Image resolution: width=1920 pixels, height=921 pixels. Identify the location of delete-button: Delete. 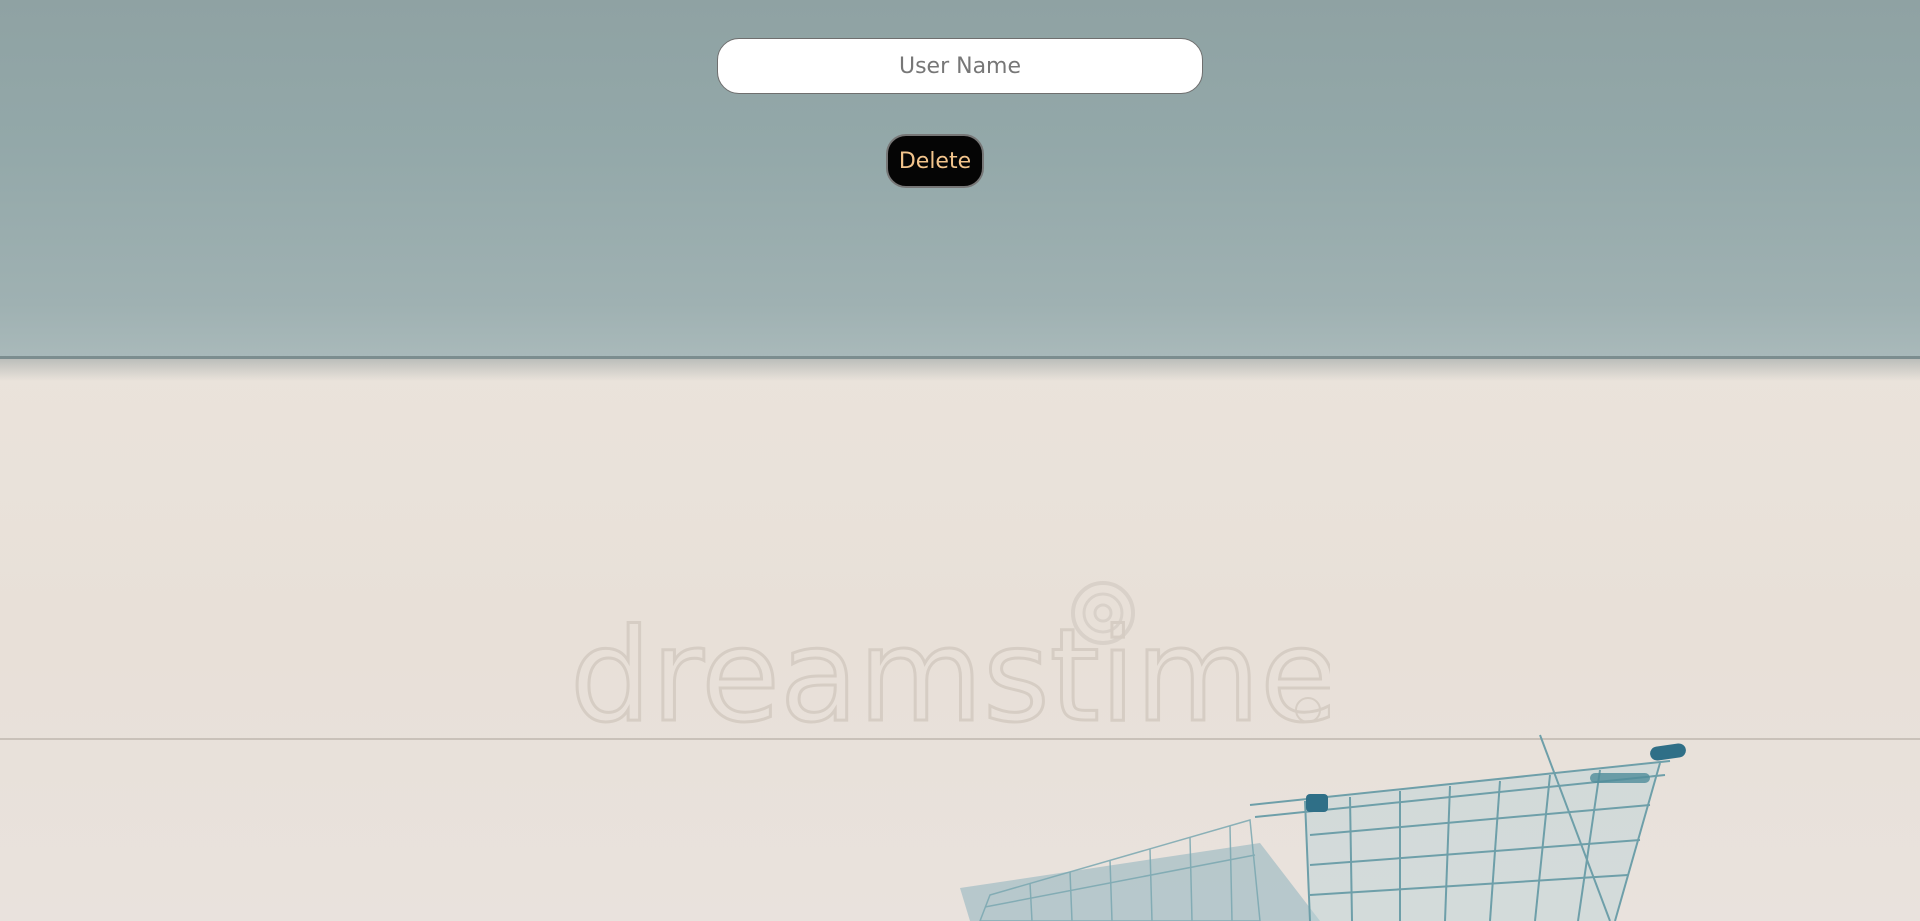
(935, 161).